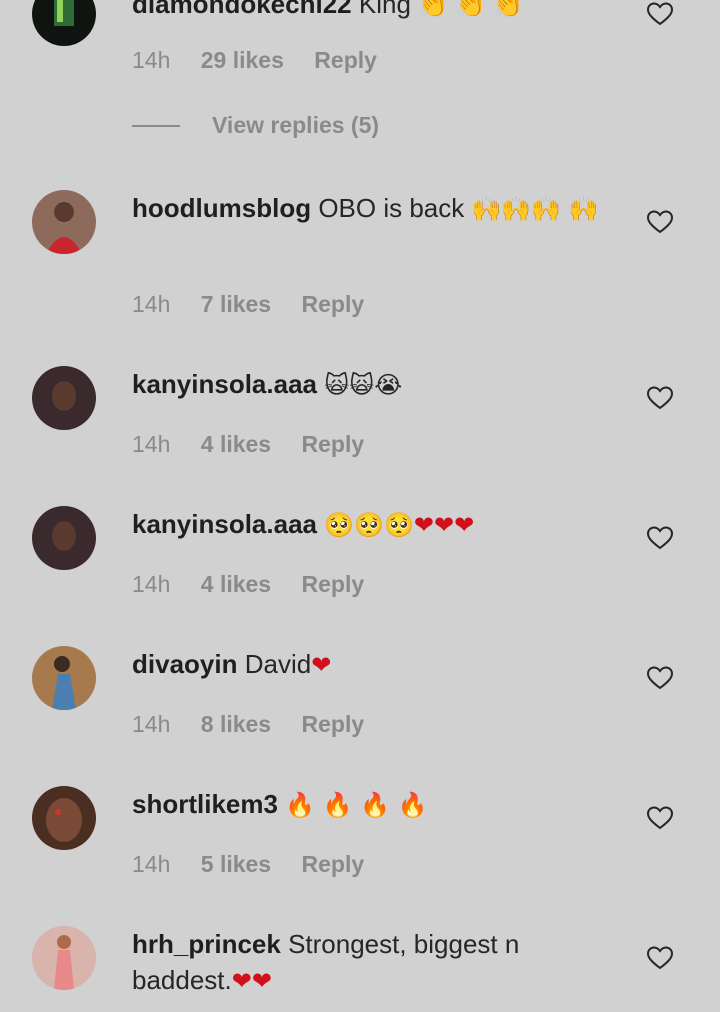  I want to click on comment-likes: 8 likes, so click(236, 724).